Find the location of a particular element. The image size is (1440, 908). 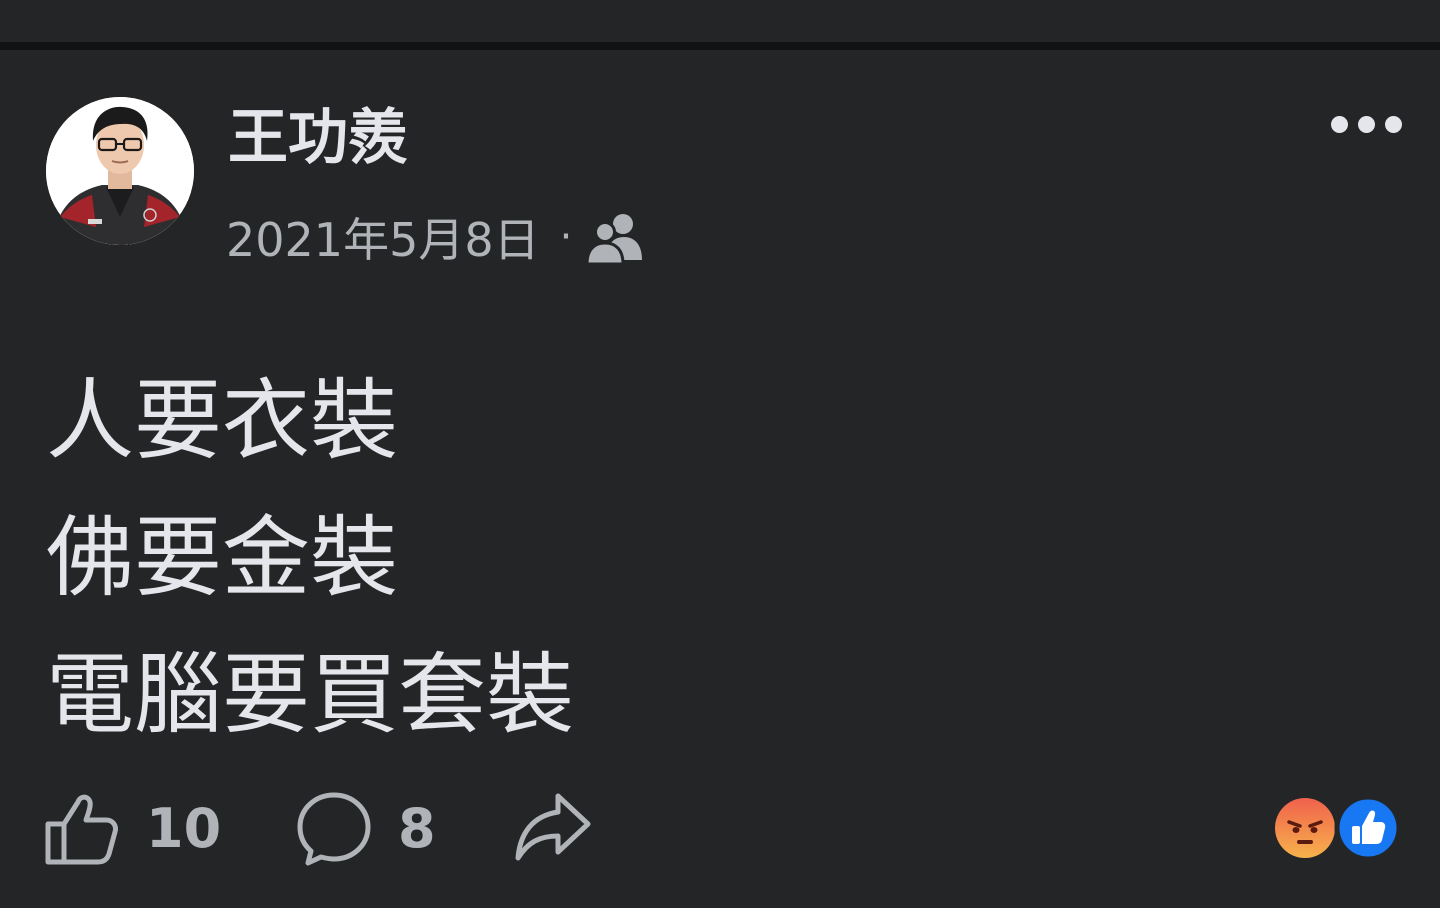

thumbs-up-outline-icon is located at coordinates (81, 829).